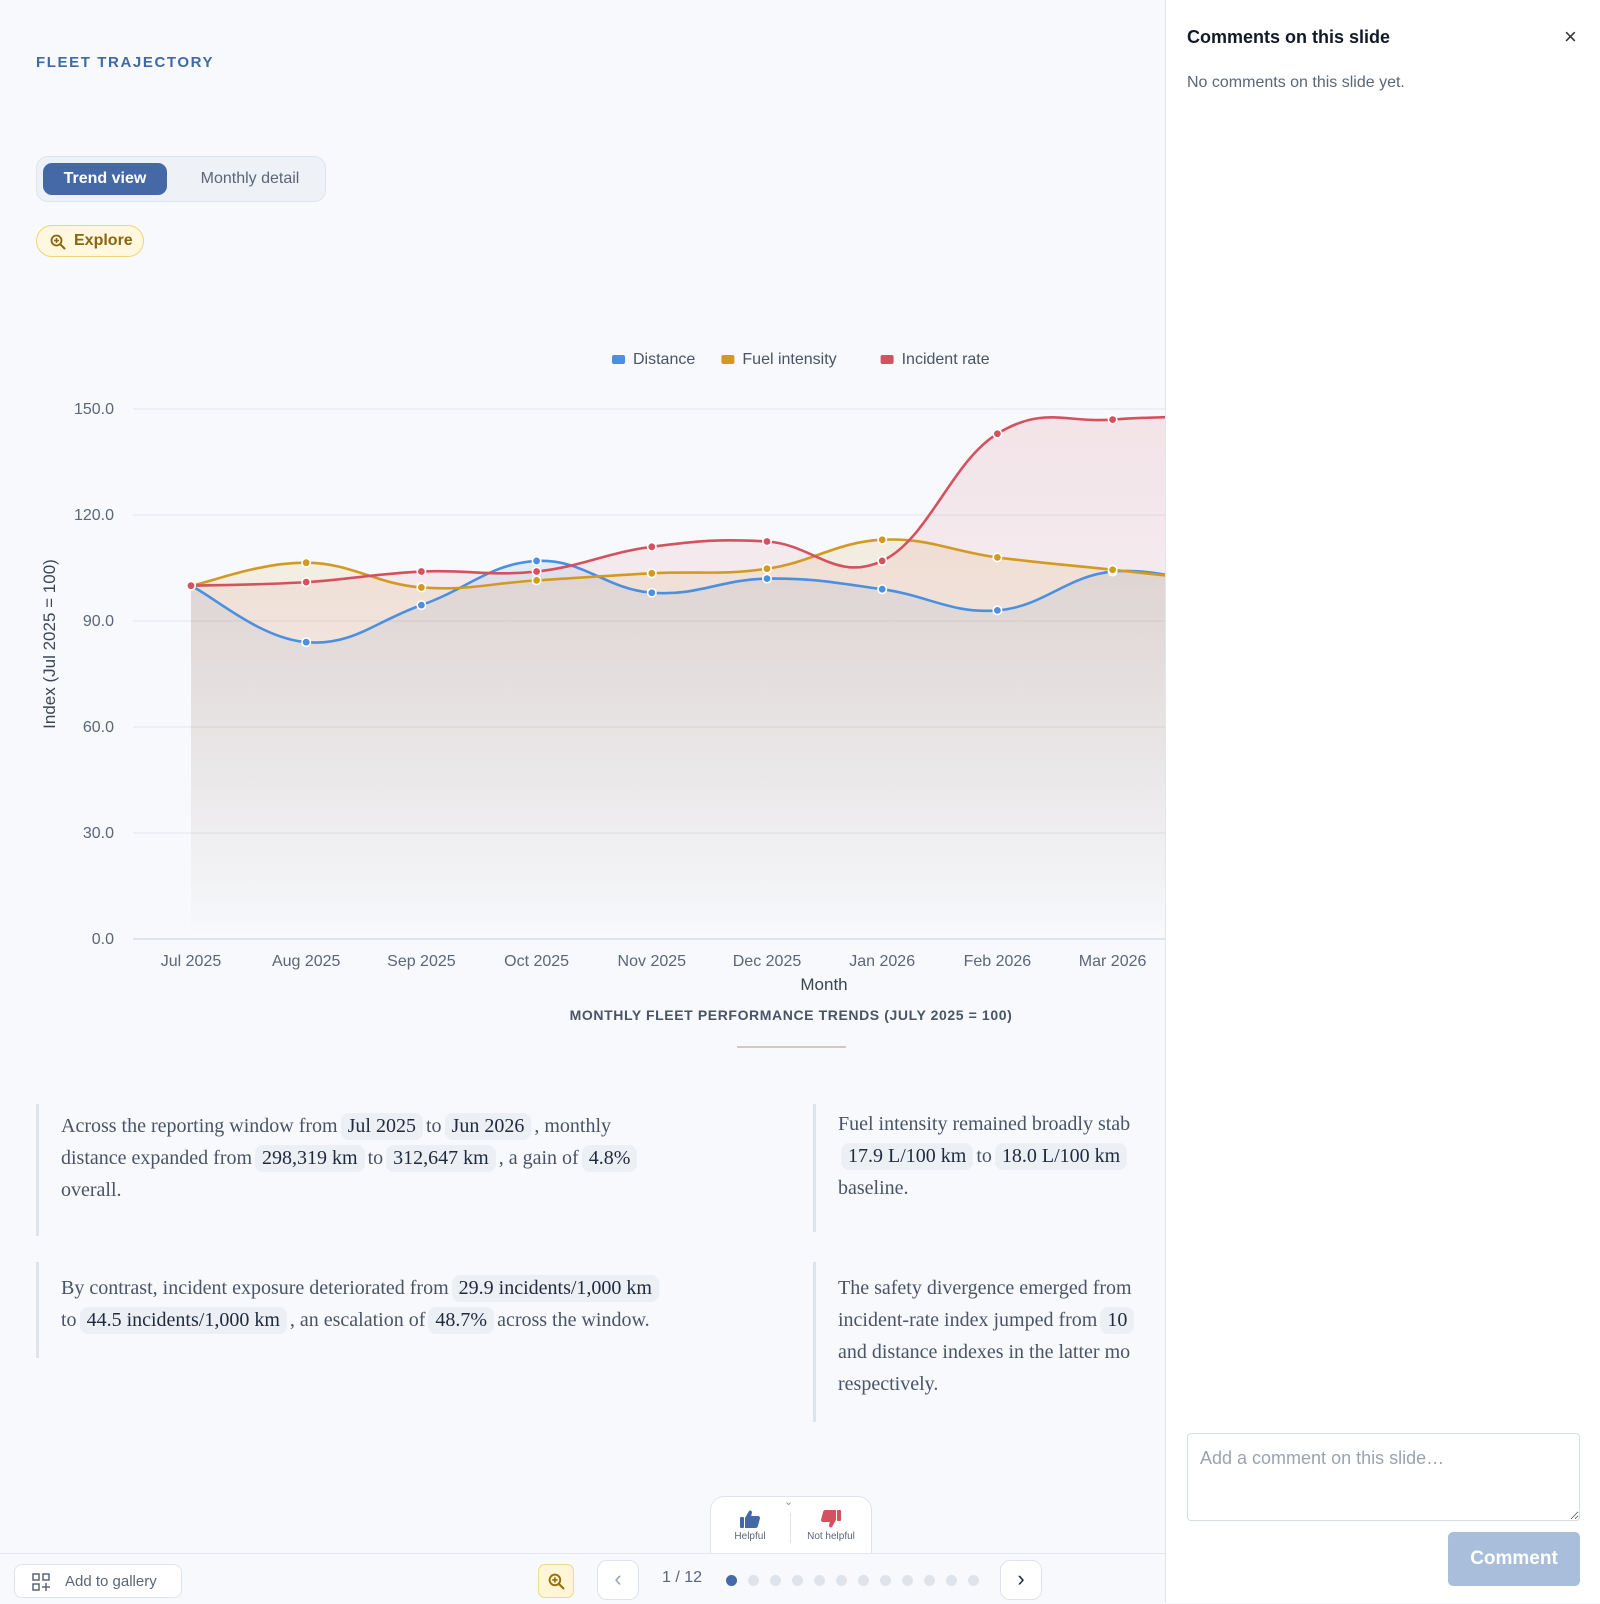 The height and width of the screenshot is (1604, 1600). What do you see at coordinates (183, 1320) in the screenshot?
I see `value-chip: 44.5 incidents/1,000 km` at bounding box center [183, 1320].